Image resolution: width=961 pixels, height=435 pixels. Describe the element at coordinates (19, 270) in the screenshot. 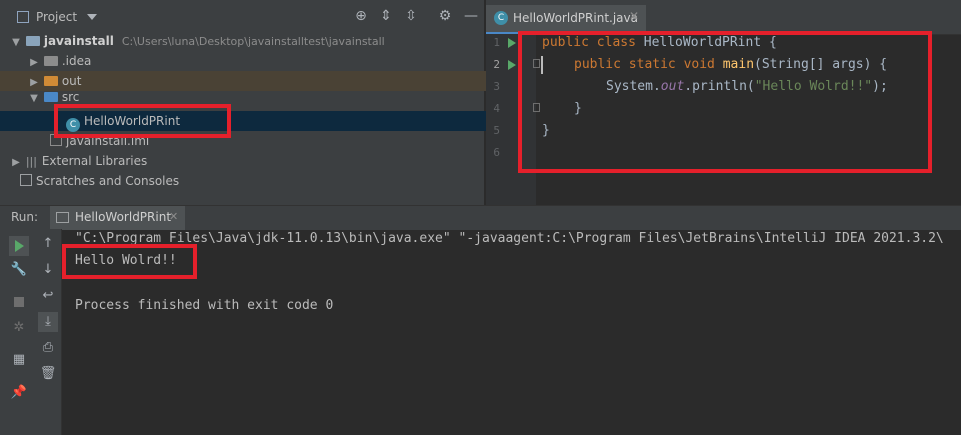

I see `wrench-icon: 🔧` at that location.